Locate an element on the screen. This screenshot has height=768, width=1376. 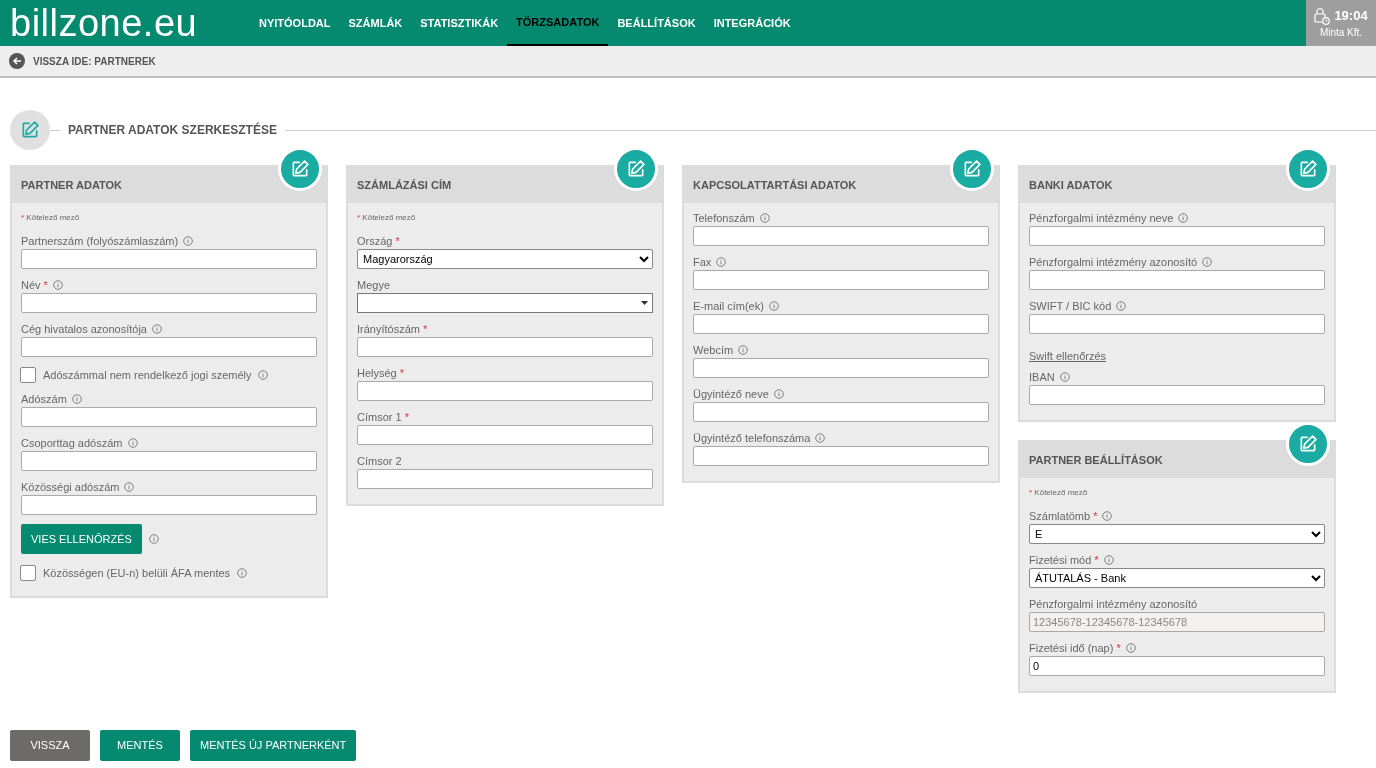
field-label: Fax is located at coordinates (702, 262).